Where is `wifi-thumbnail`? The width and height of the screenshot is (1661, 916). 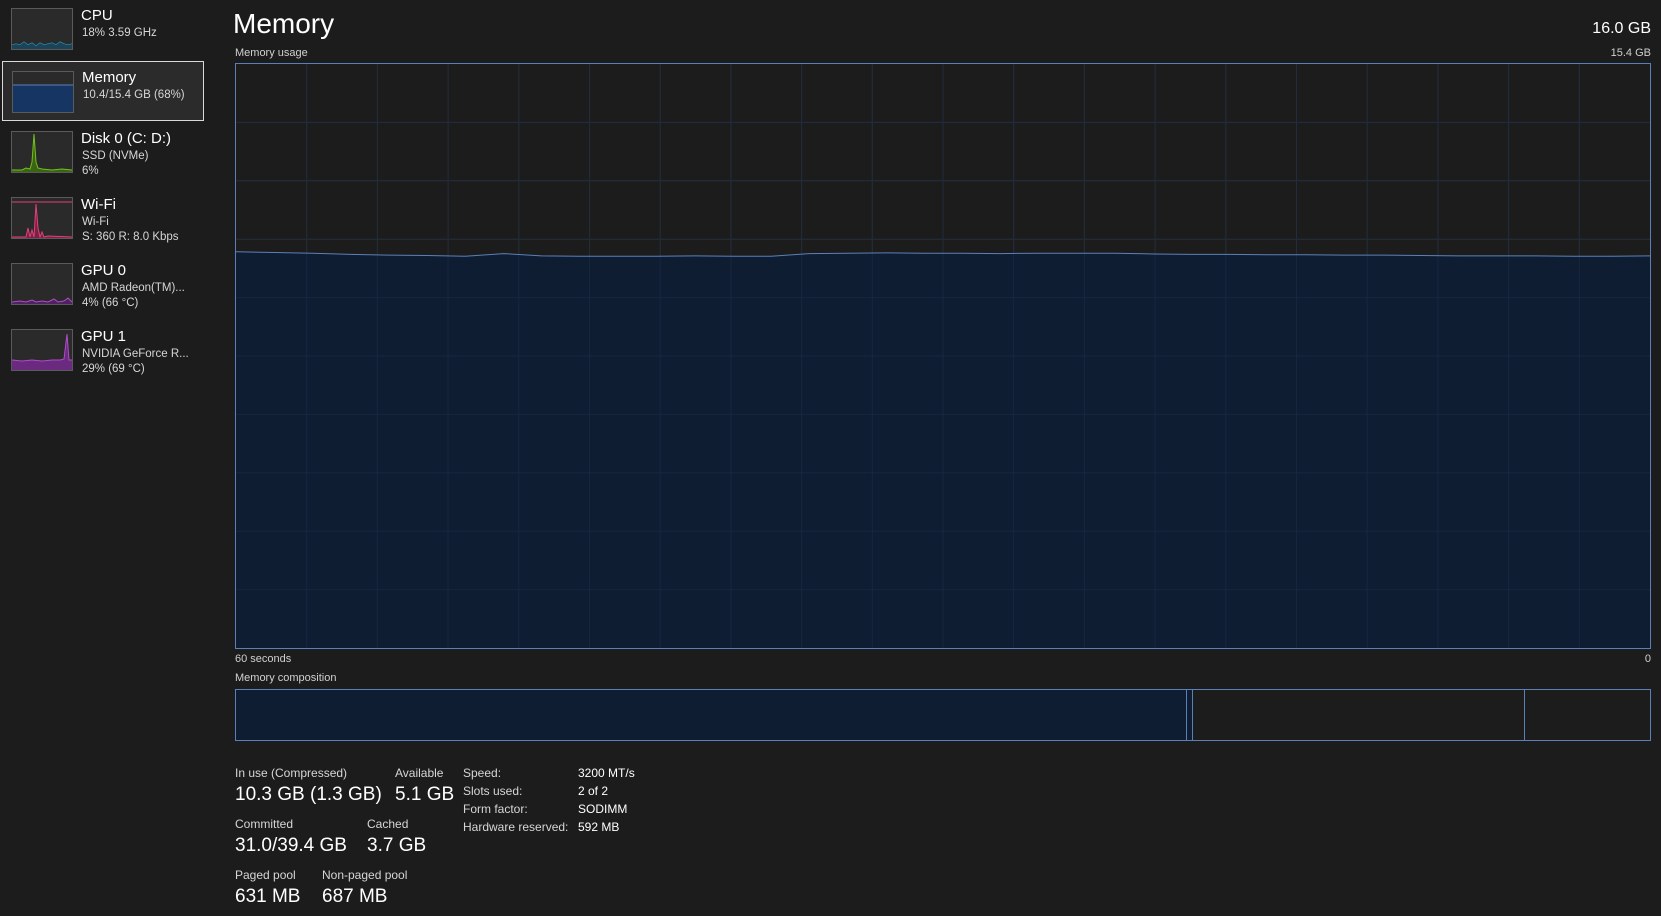
wifi-thumbnail is located at coordinates (42, 218).